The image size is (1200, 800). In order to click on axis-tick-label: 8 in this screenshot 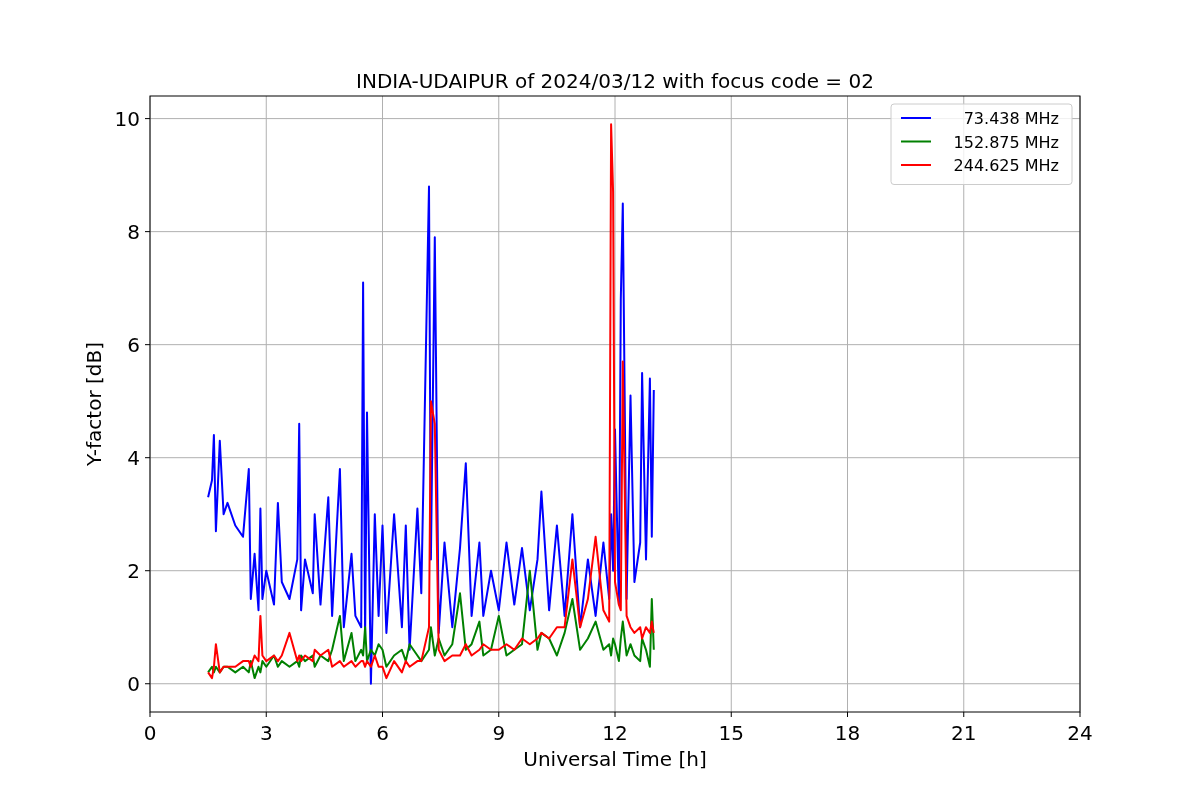, I will do `click(133, 231)`.